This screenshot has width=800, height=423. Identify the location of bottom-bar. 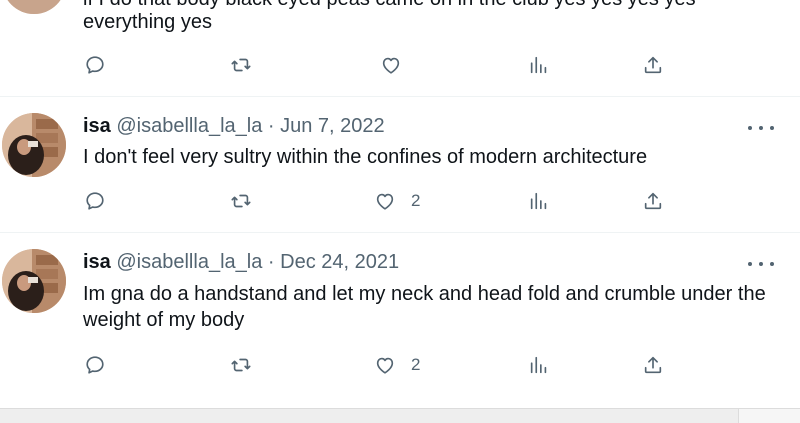
(400, 415).